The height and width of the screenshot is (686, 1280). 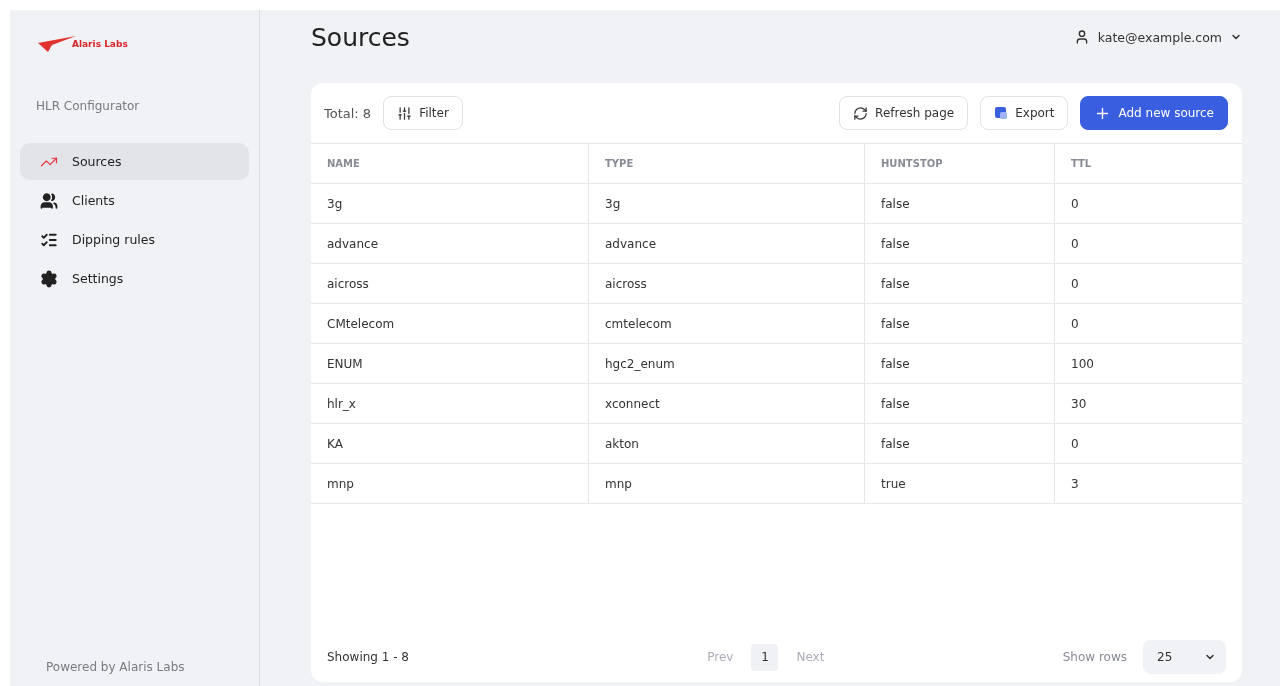 I want to click on page-number: 1, so click(x=765, y=657).